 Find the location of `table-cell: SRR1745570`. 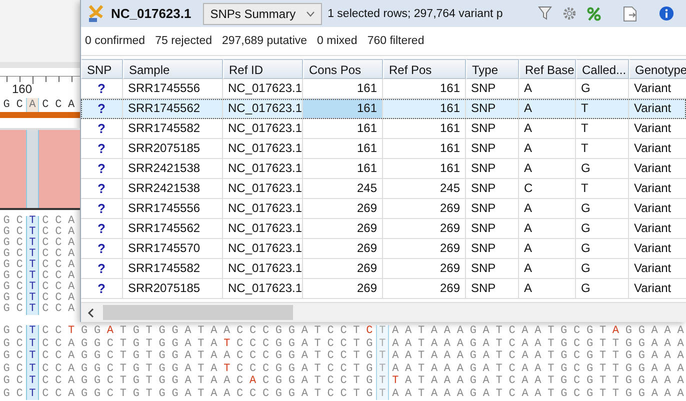

table-cell: SRR1745570 is located at coordinates (173, 249).